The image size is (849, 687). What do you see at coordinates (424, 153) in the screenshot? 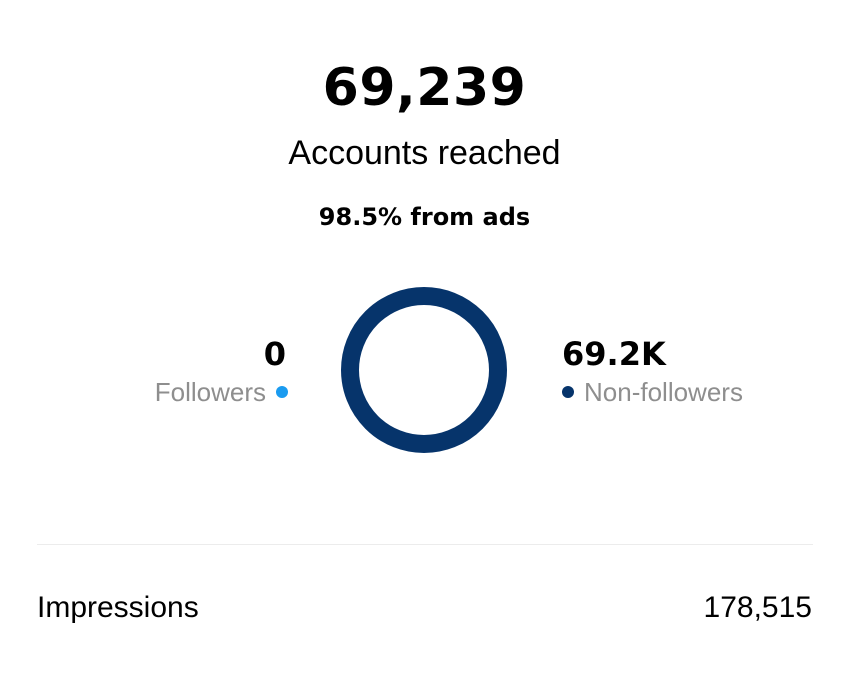
I see `accounts-reached-label: Accounts reached` at bounding box center [424, 153].